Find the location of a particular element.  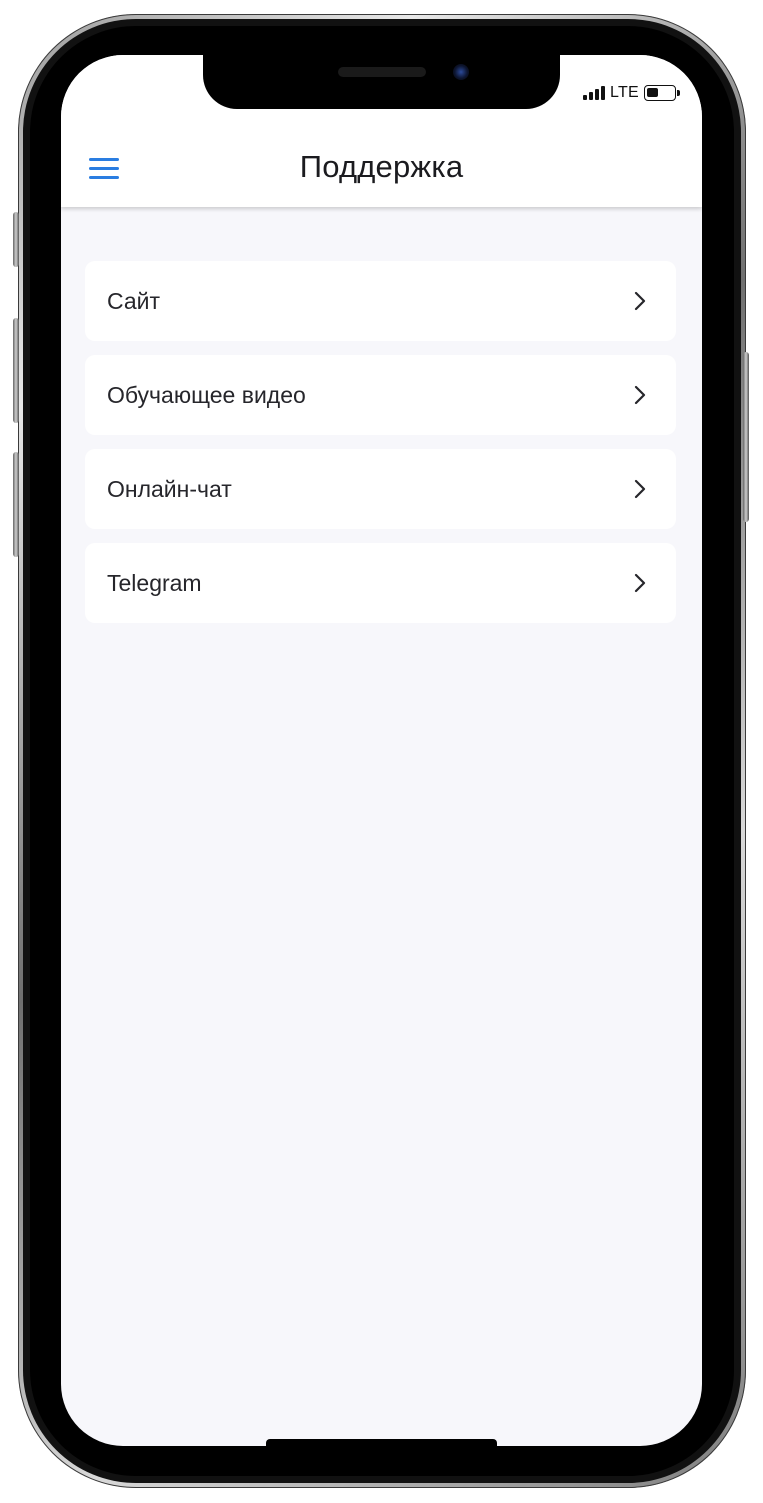

earpiece-speaker is located at coordinates (382, 72).